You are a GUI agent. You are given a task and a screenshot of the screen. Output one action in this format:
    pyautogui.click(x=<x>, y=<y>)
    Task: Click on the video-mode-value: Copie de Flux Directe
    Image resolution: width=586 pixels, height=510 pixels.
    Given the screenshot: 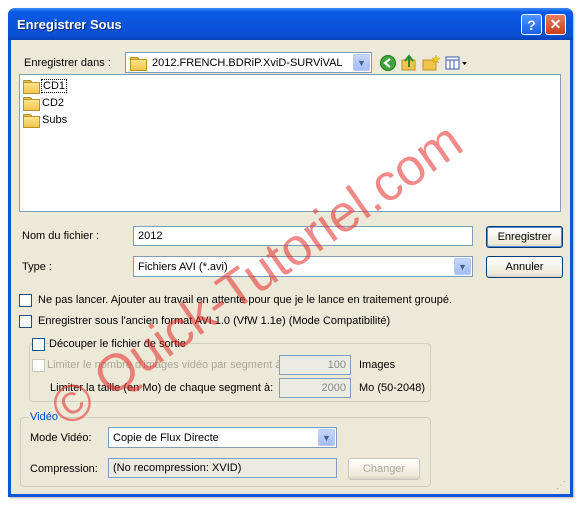 What is the action you would take?
    pyautogui.click(x=166, y=437)
    